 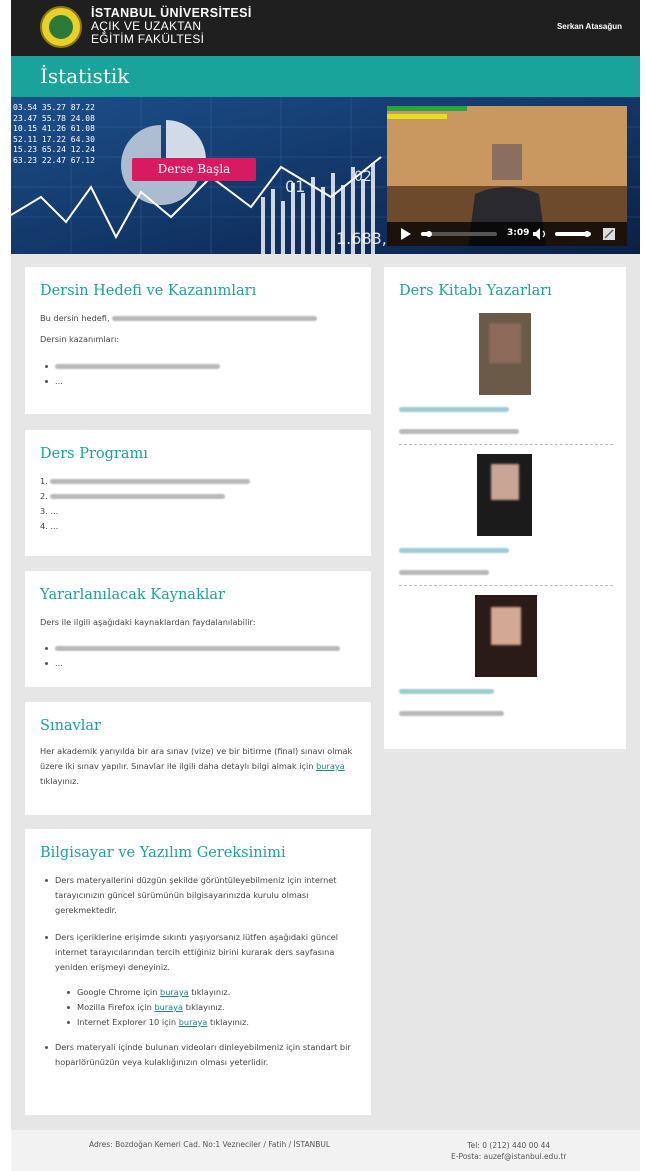 I want to click on exams-link: buraya, so click(x=330, y=766).